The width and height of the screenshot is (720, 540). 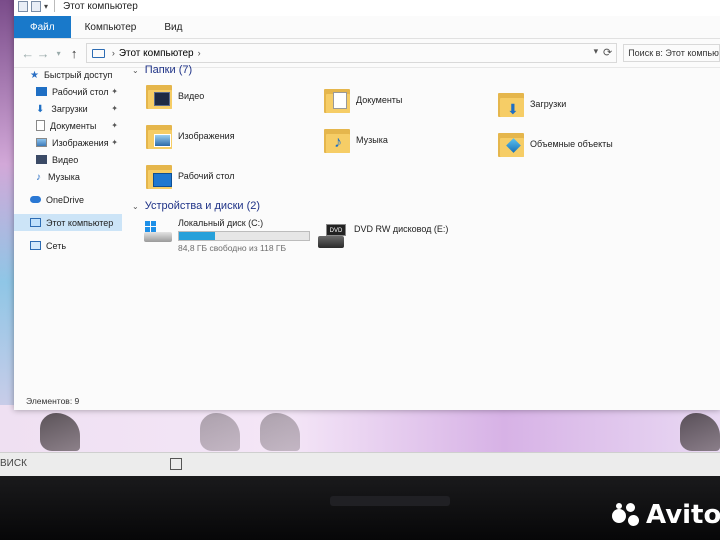 What do you see at coordinates (42, 27) in the screenshot?
I see `tab-file: Файл` at bounding box center [42, 27].